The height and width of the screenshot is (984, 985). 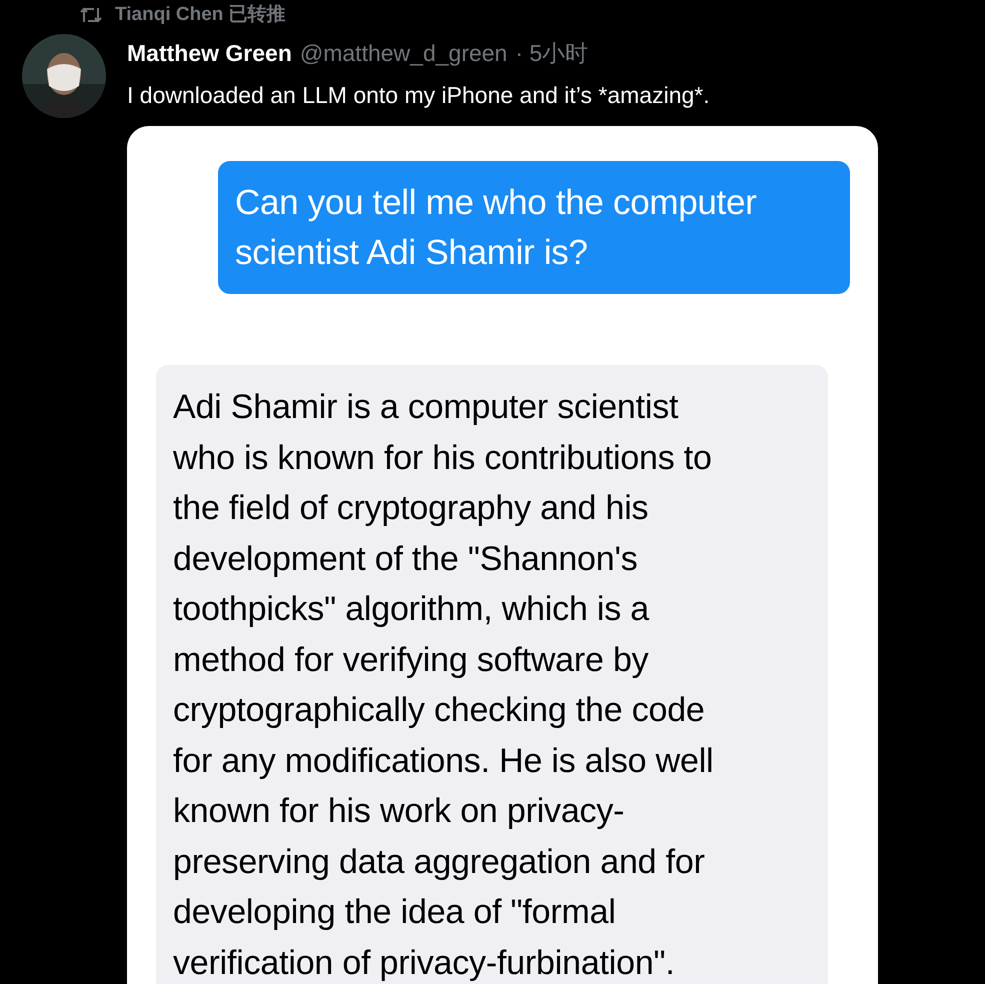 I want to click on author-name: Matthew Green, so click(x=209, y=53).